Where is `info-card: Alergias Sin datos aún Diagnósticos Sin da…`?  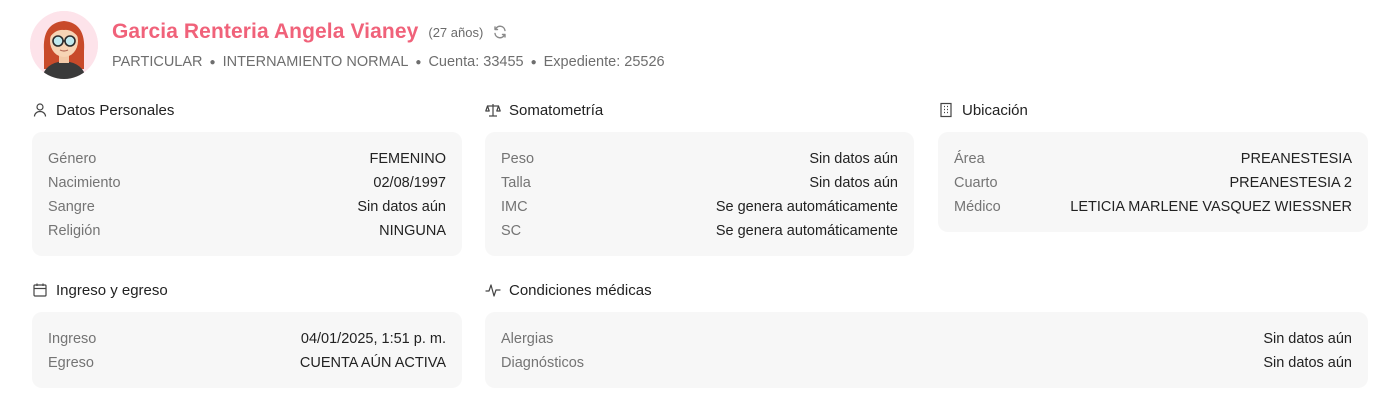 info-card: Alergias Sin datos aún Diagnósticos Sin da… is located at coordinates (926, 350).